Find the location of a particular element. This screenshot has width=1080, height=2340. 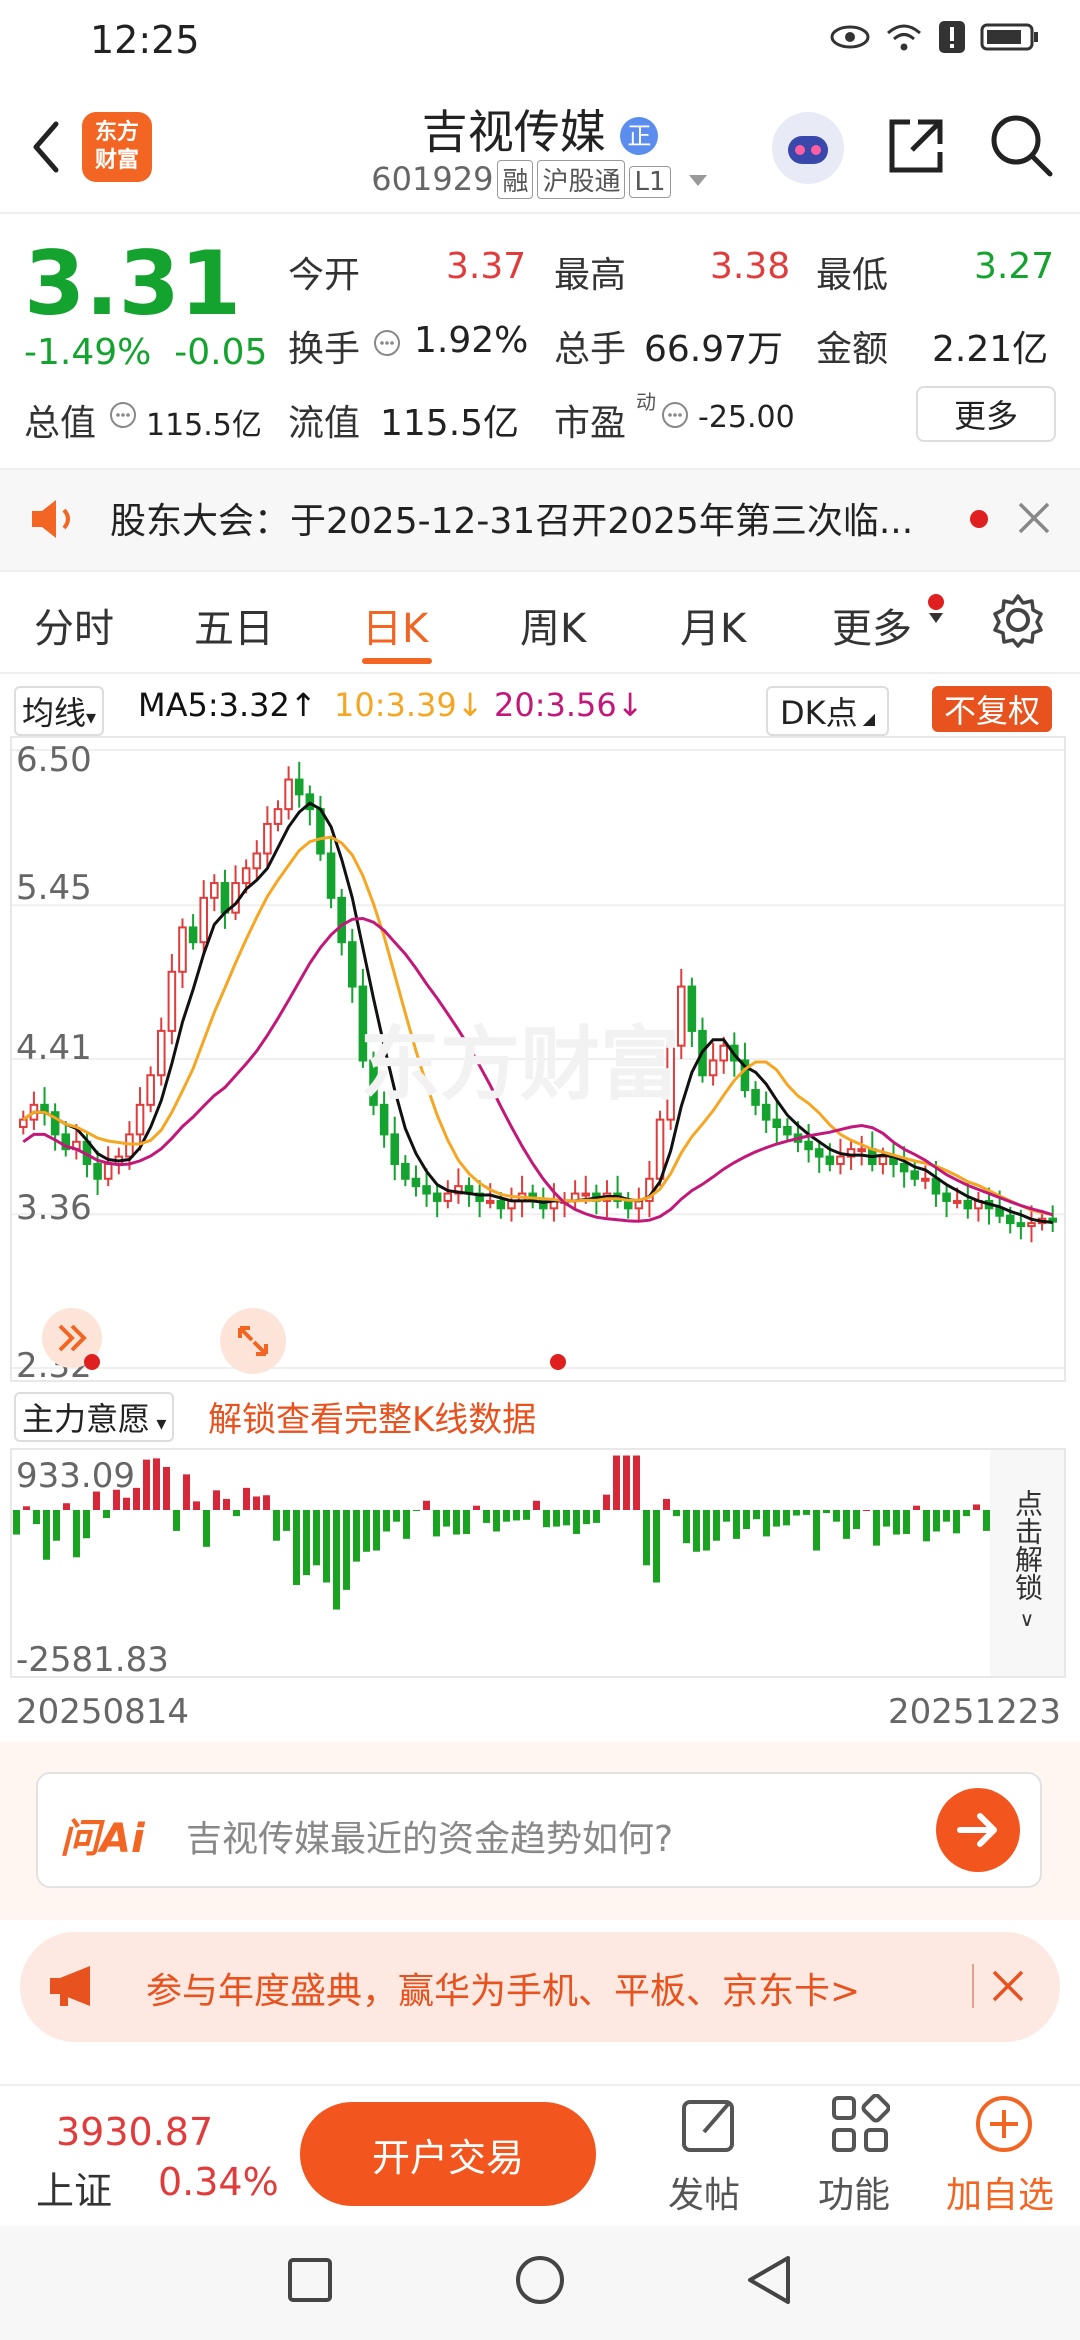

float-label: 流值 is located at coordinates (324, 423).